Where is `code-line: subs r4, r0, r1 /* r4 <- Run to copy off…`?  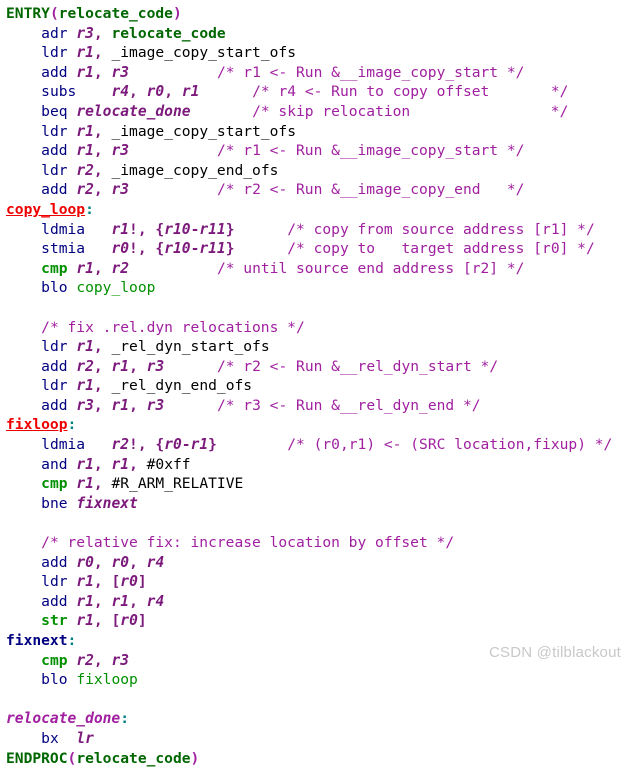 code-line: subs r4, r0, r1 /* r4 <- Run to copy off… is located at coordinates (318, 92).